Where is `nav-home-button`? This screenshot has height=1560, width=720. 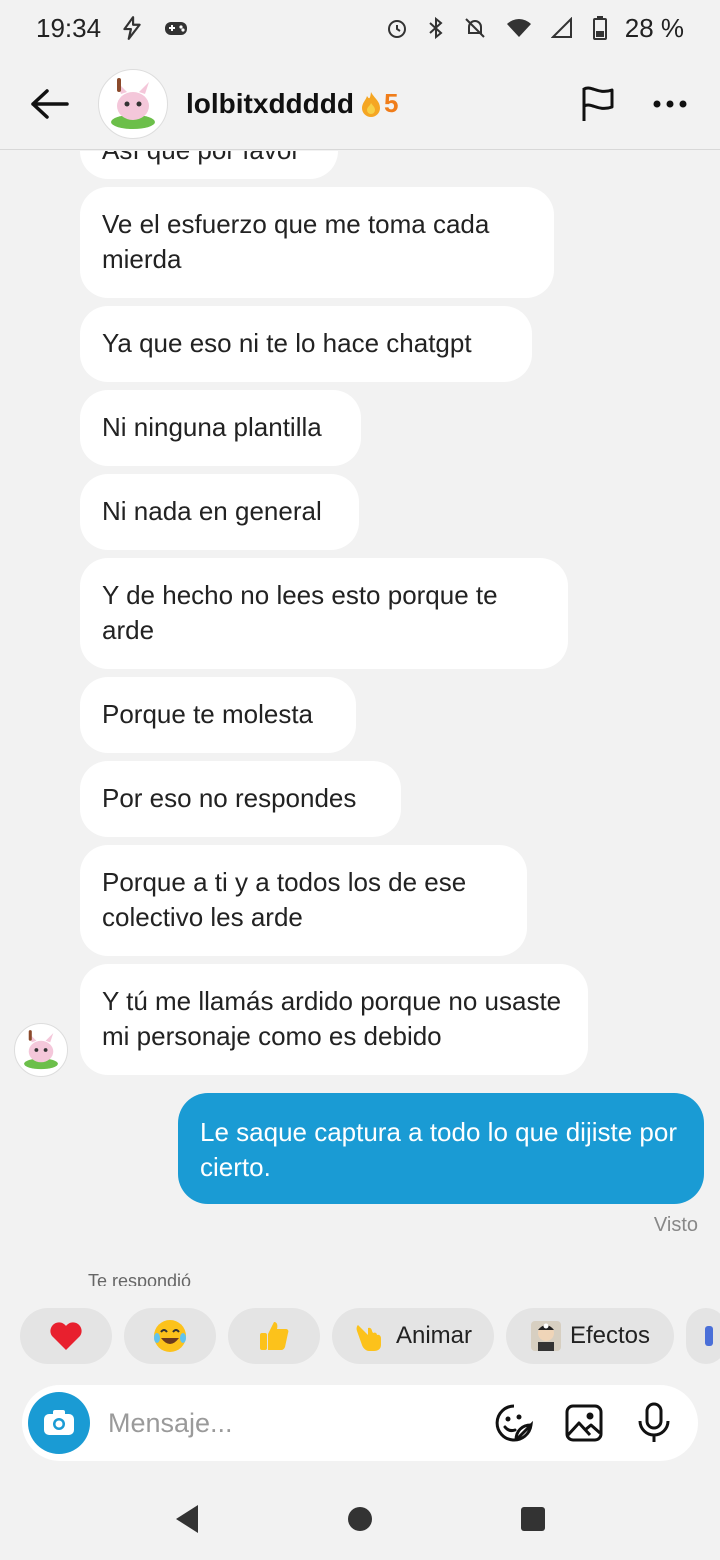 nav-home-button is located at coordinates (360, 1519).